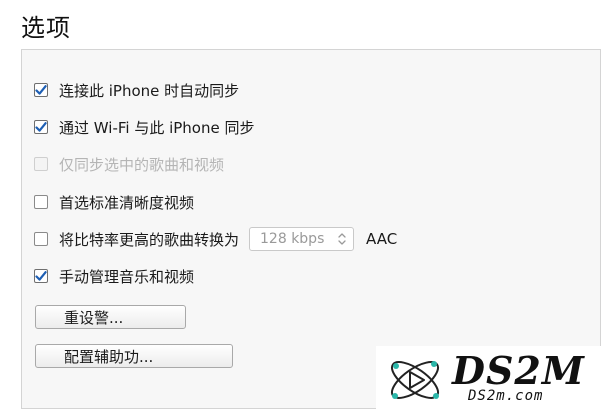 The height and width of the screenshot is (415, 614). What do you see at coordinates (149, 90) in the screenshot?
I see `auto-sync-label: 连接此 iPhone 时自动同步` at bounding box center [149, 90].